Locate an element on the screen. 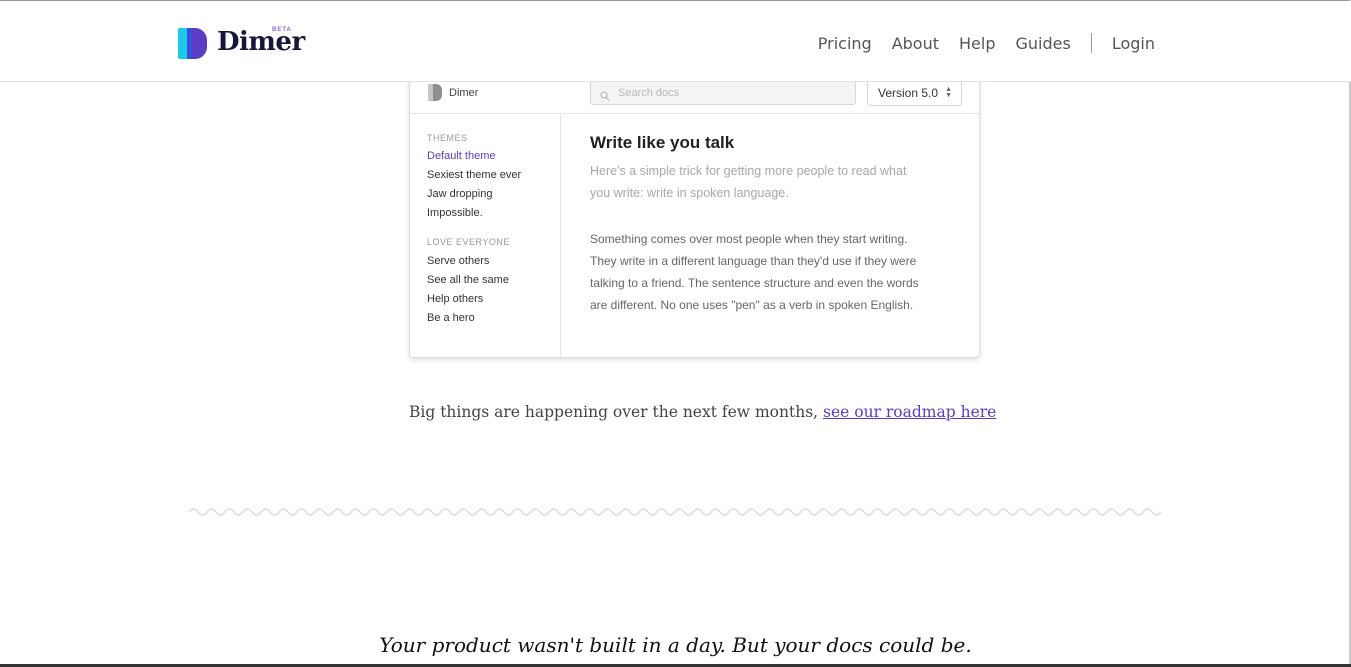 This screenshot has width=1351, height=667. login-link: Login is located at coordinates (1133, 43).